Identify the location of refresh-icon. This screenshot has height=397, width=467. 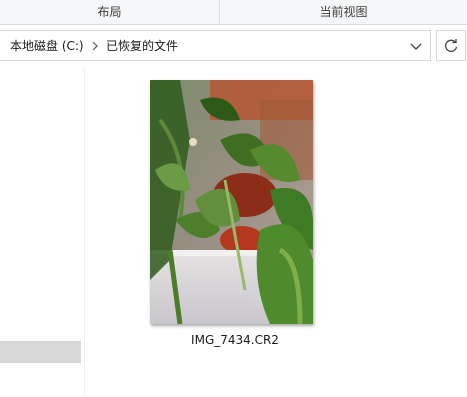
(451, 45).